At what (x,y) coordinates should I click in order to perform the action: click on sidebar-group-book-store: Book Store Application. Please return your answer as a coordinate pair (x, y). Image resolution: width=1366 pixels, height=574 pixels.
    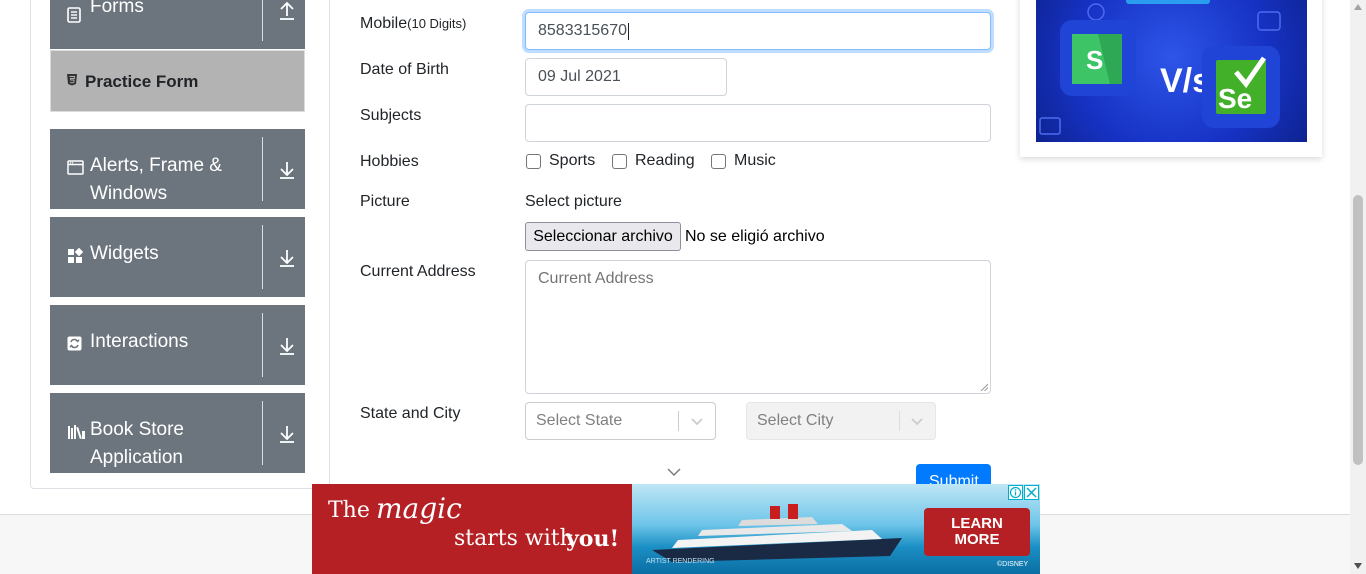
    Looking at the image, I should click on (177, 433).